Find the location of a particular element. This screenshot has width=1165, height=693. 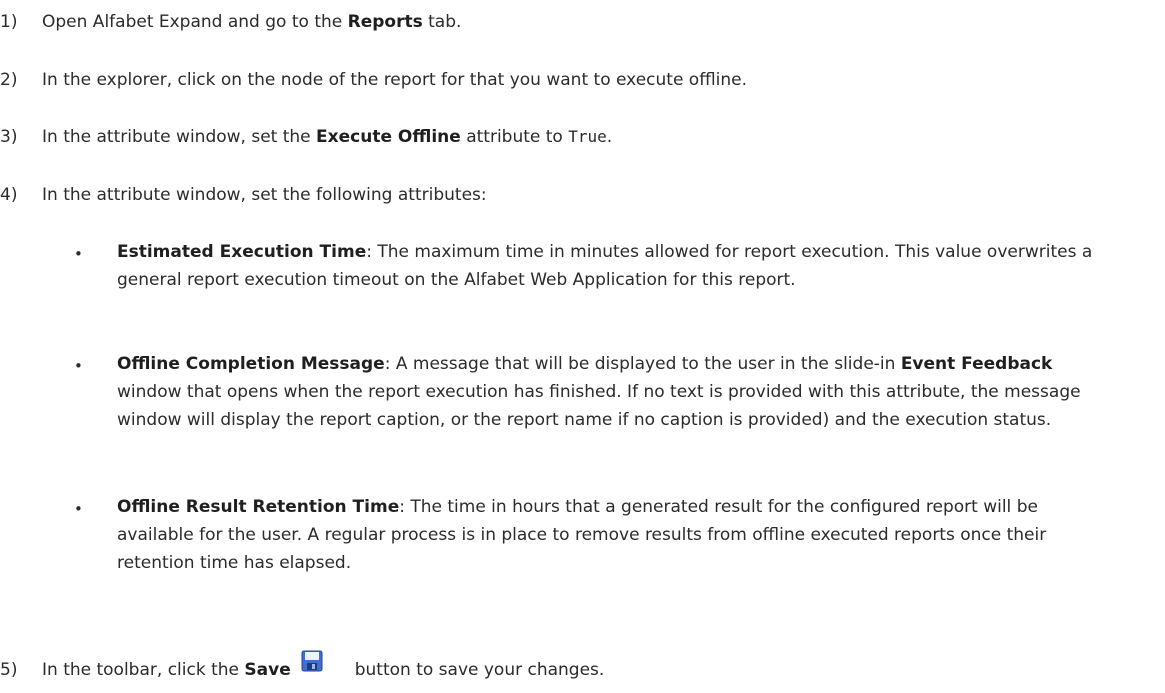

step-text: button to save your changes. is located at coordinates (479, 670).